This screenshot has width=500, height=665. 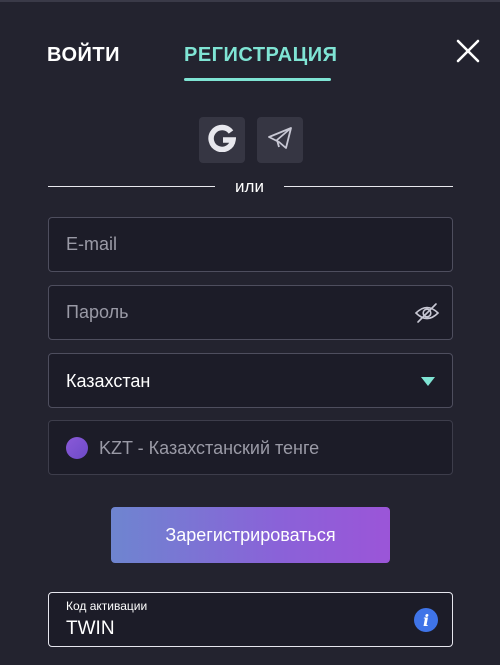 I want to click on password-field-wrapper, so click(x=250, y=312).